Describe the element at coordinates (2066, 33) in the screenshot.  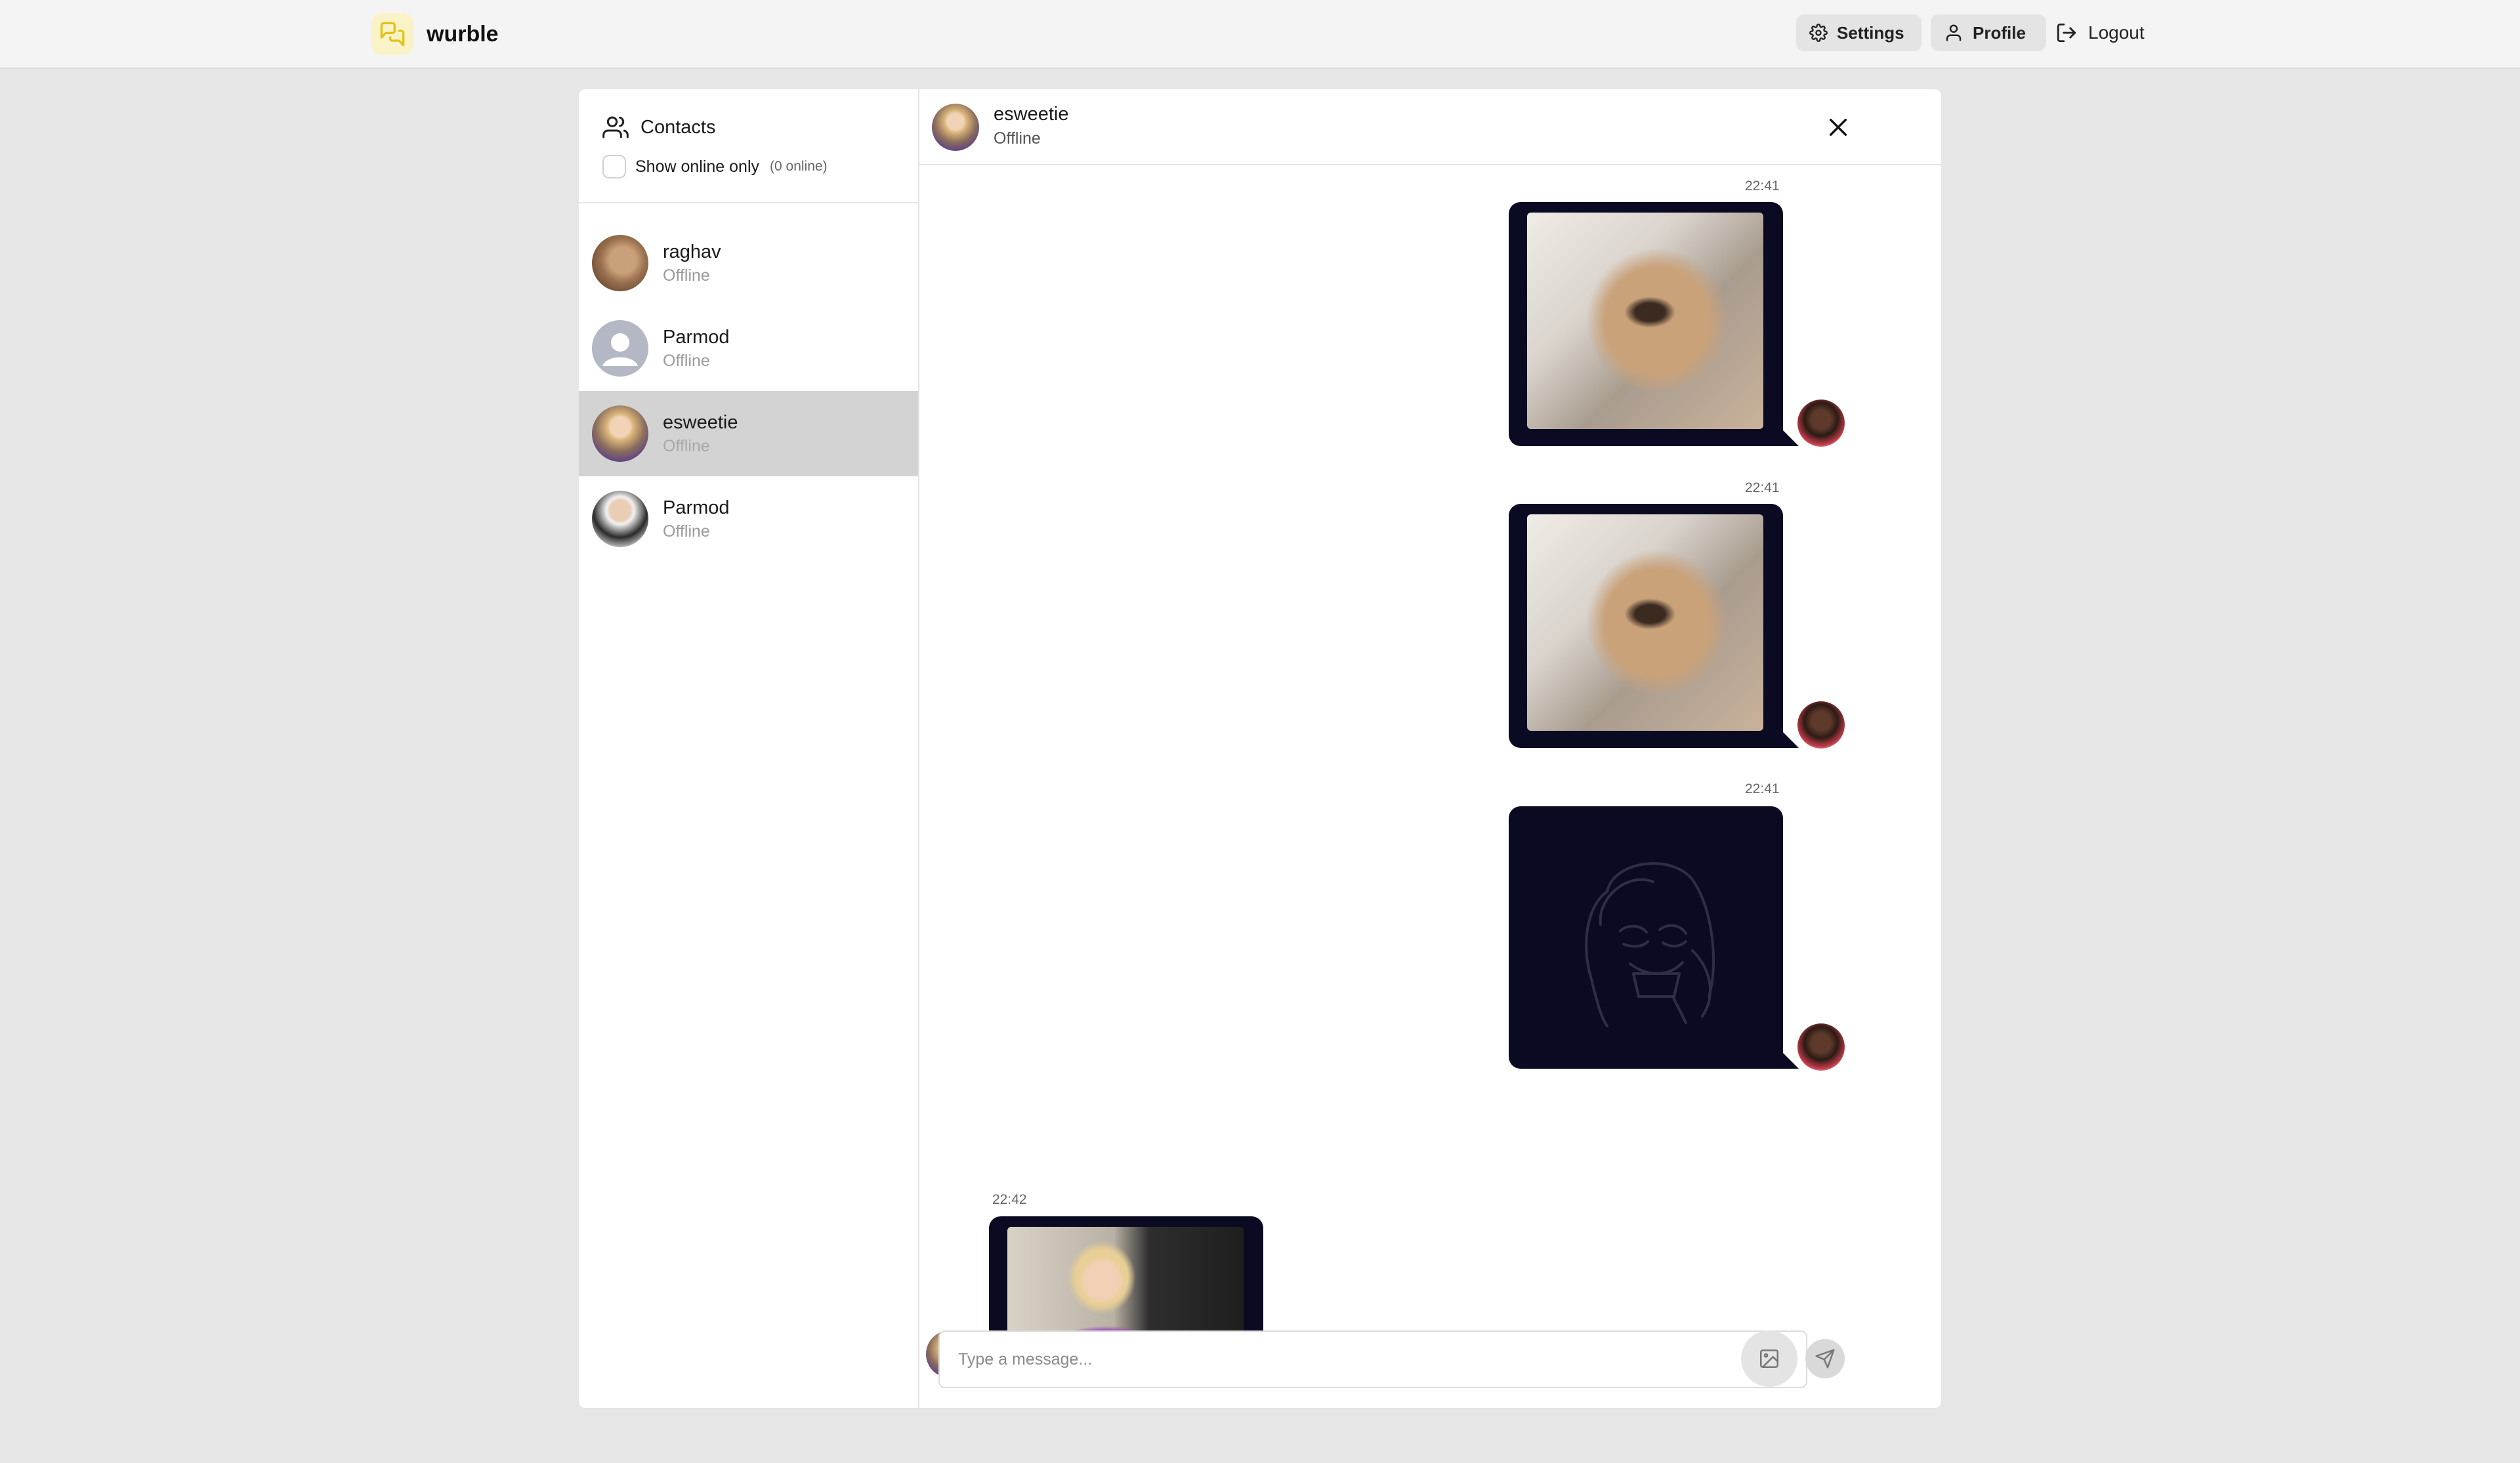
I see `logout-icon` at that location.